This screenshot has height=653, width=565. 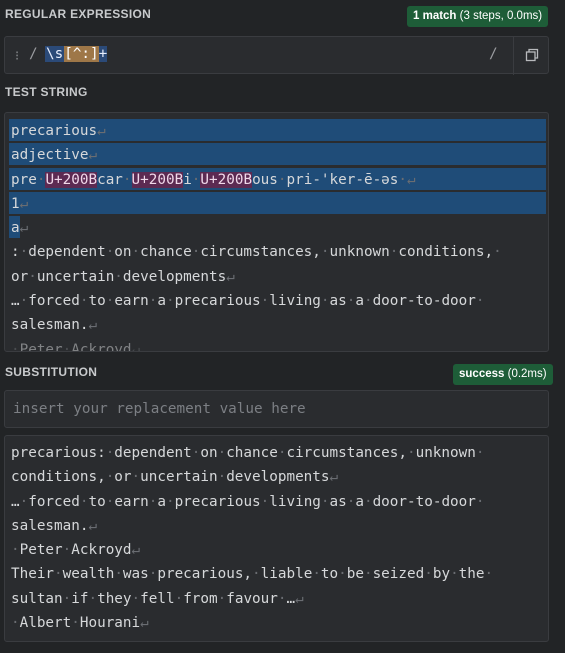 I want to click on text-segment: adjective, so click(x=50, y=155).